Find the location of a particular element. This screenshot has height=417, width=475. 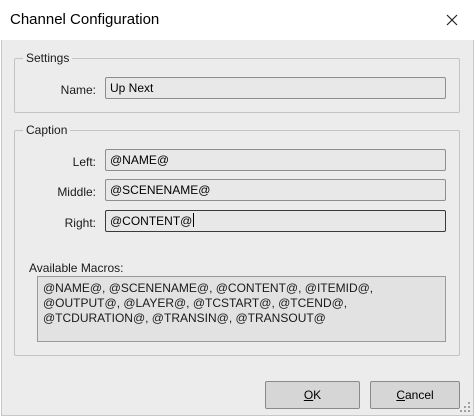

cancel-button: Cancel is located at coordinates (415, 395).